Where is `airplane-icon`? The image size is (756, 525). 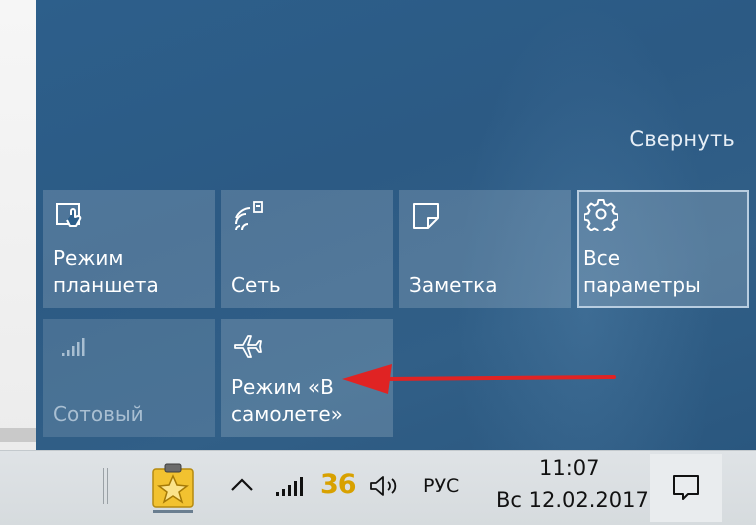 airplane-icon is located at coordinates (248, 346).